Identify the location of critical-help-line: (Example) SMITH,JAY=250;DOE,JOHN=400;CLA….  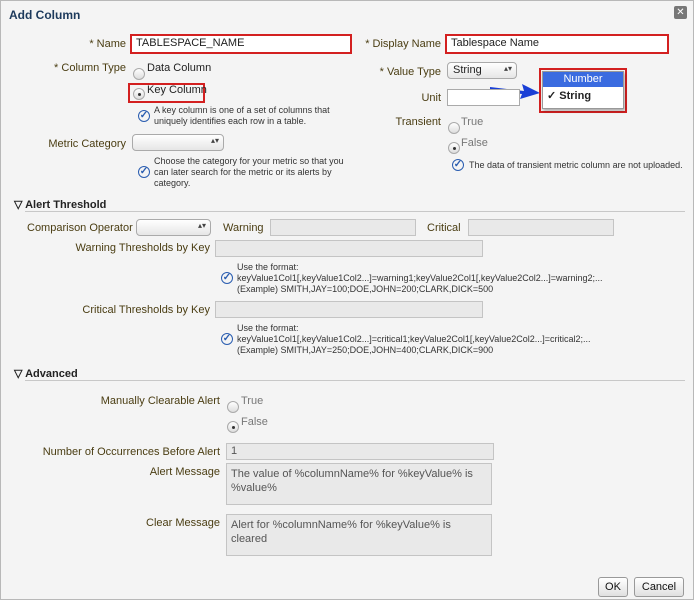
(365, 350).